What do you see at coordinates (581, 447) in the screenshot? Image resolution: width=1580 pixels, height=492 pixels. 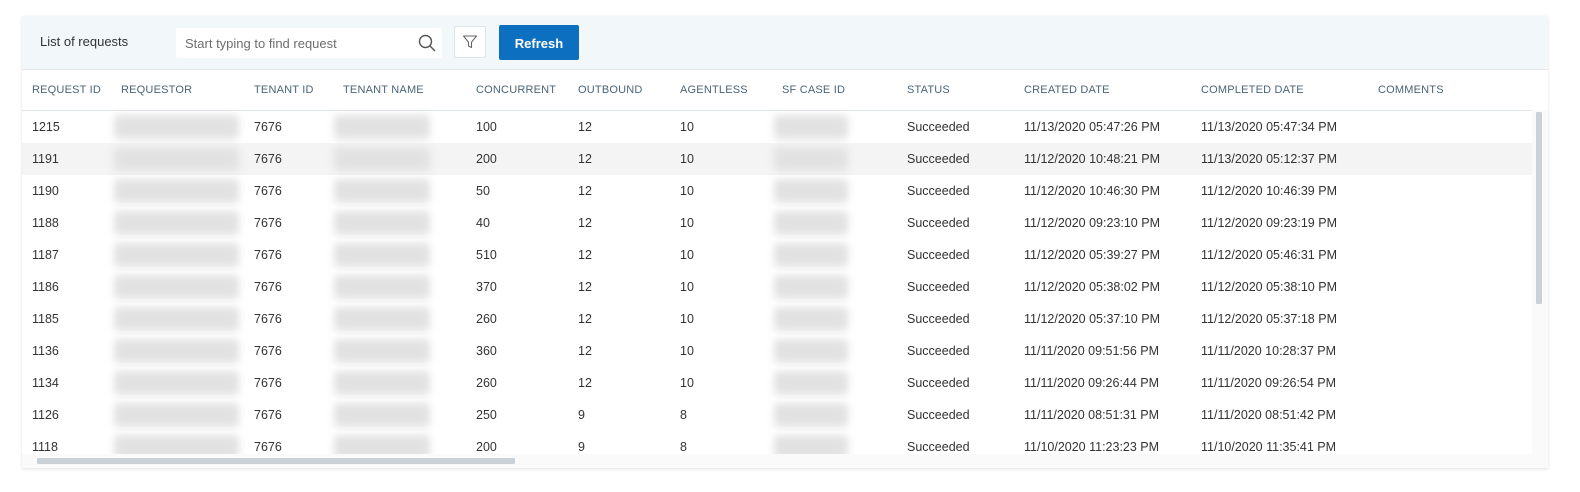 I see `cell-outbound: 9` at bounding box center [581, 447].